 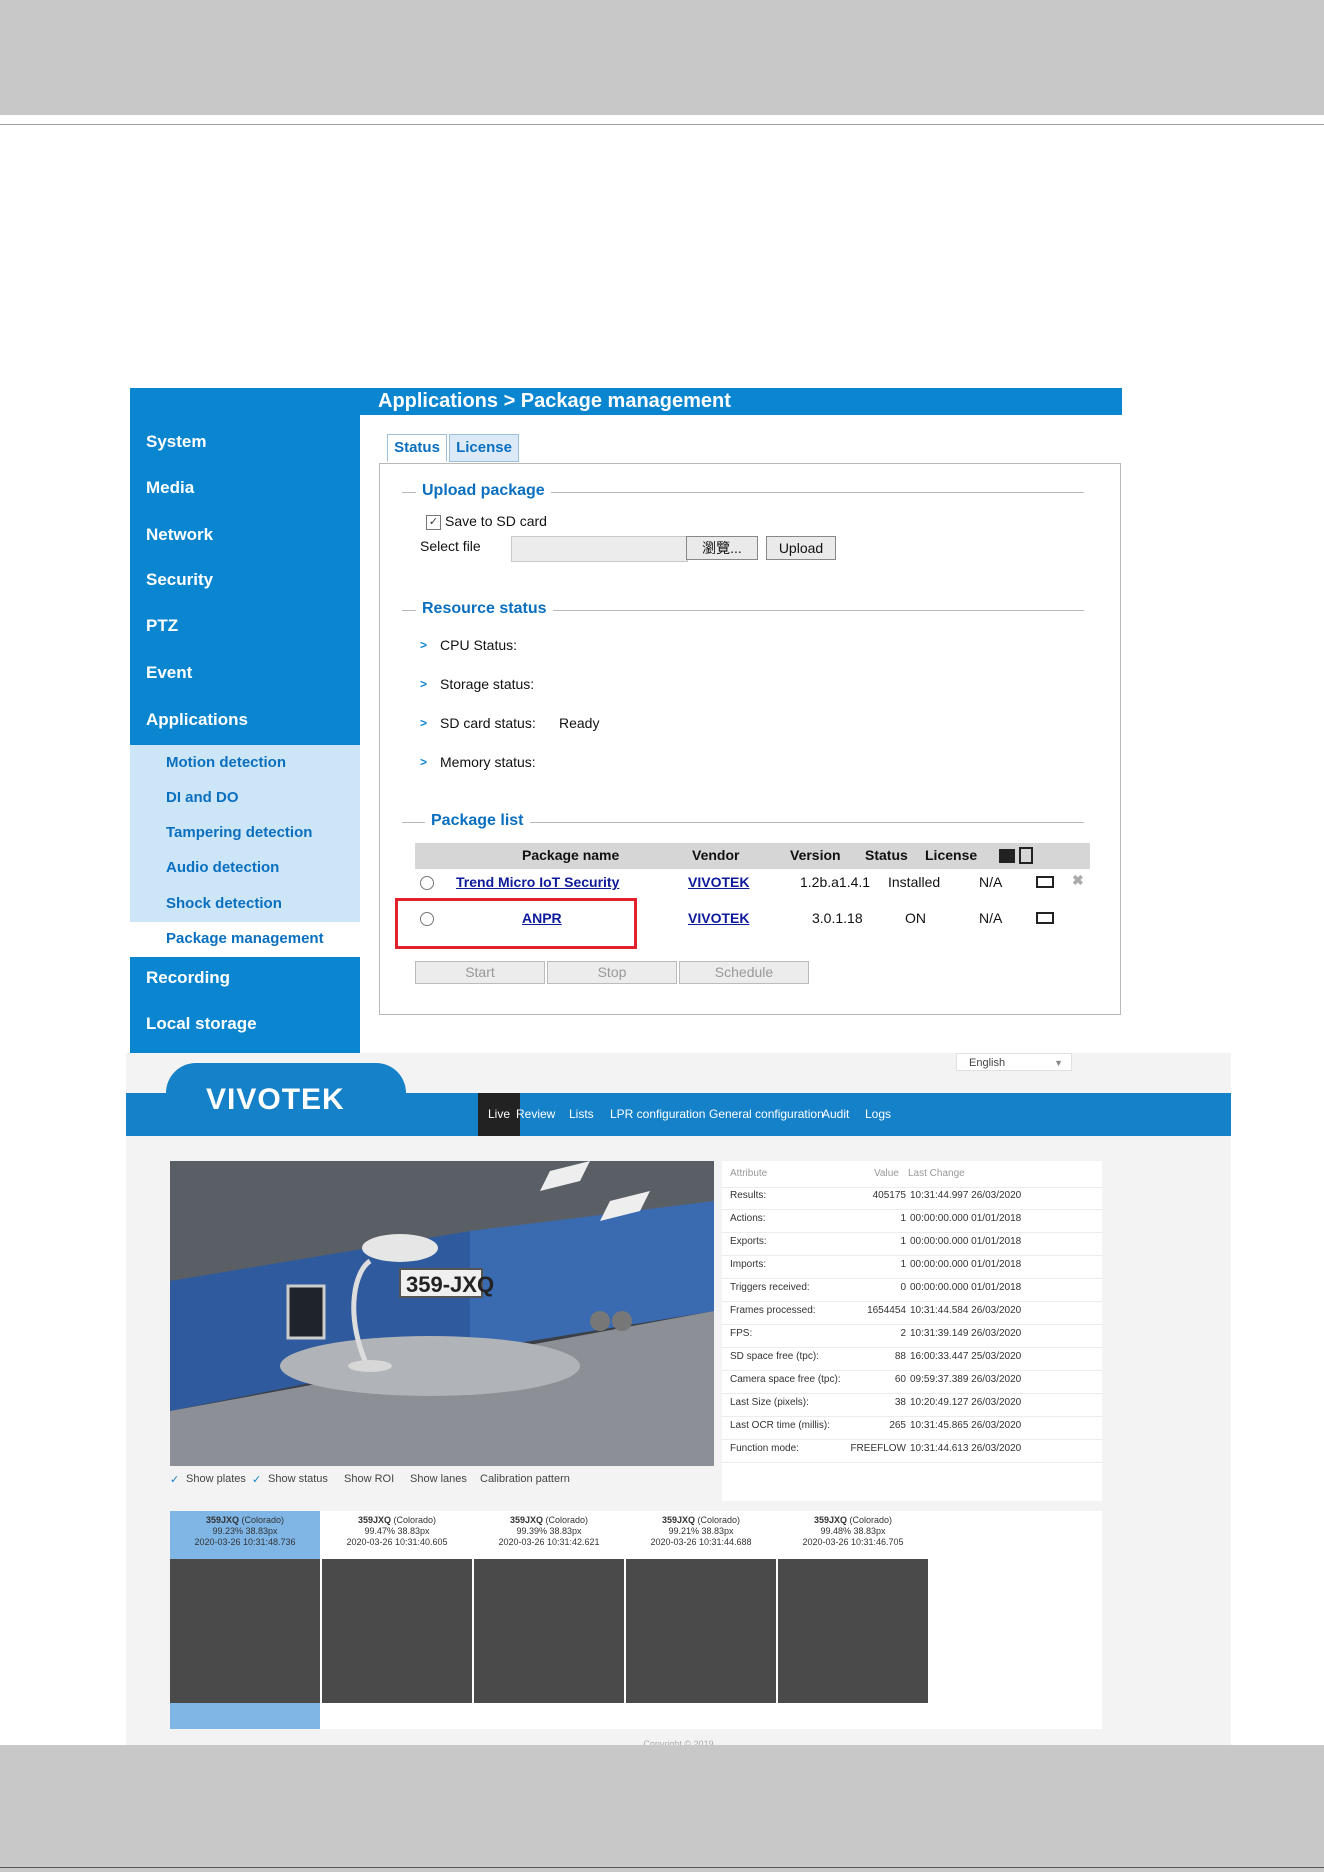 What do you see at coordinates (1026, 855) in the screenshot?
I see `trash-icon` at bounding box center [1026, 855].